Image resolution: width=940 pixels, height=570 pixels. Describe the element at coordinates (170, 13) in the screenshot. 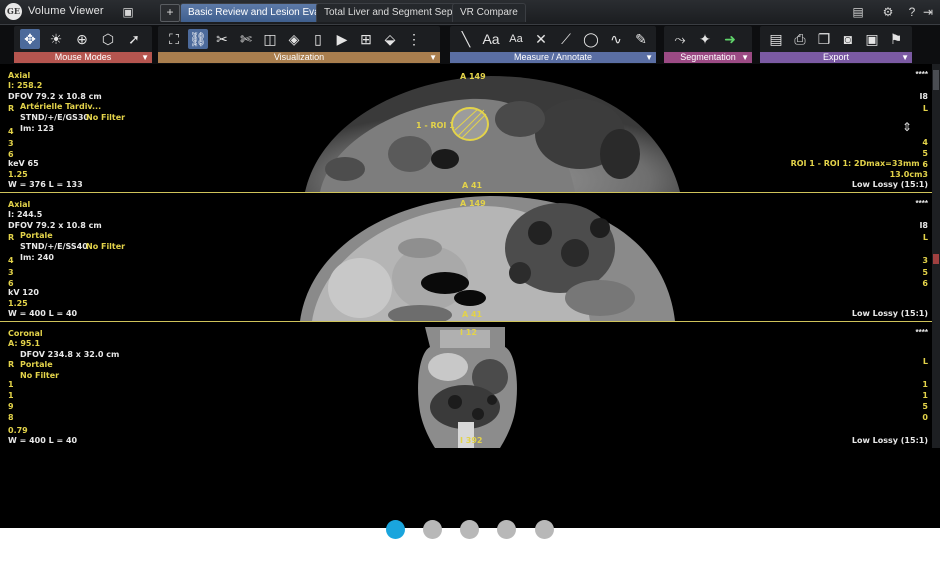

I see `add-tab-button: +` at that location.